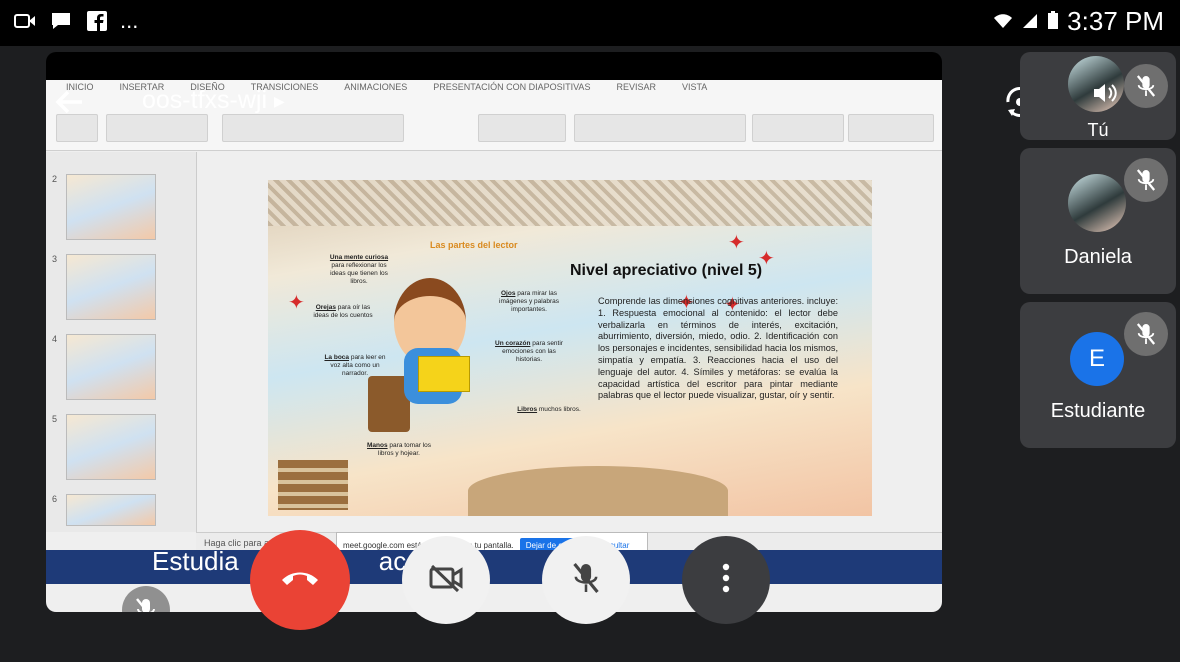 The image size is (1180, 662). I want to click on signal-icon, so click(1030, 21).